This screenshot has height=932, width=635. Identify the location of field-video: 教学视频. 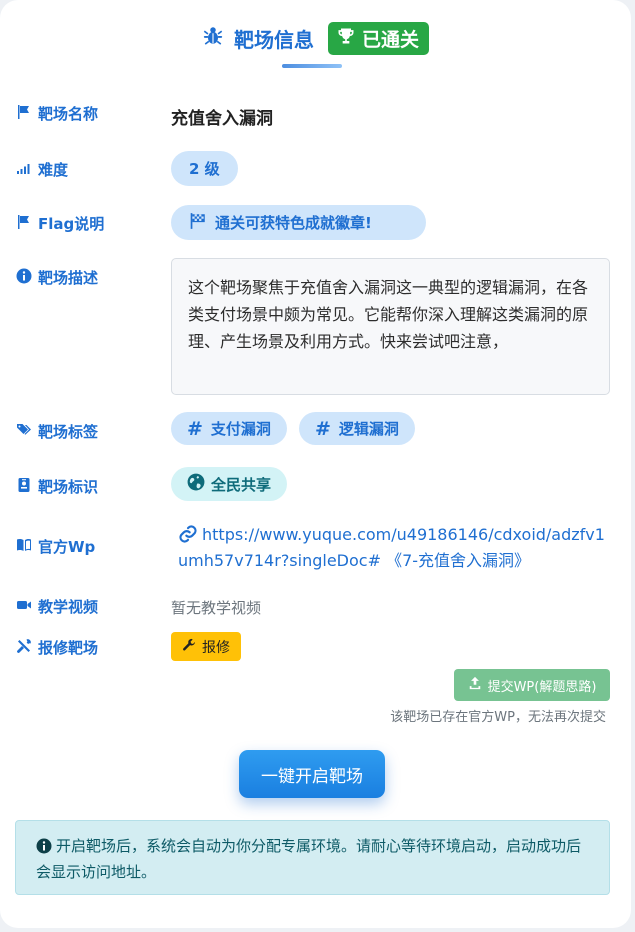
(93, 606).